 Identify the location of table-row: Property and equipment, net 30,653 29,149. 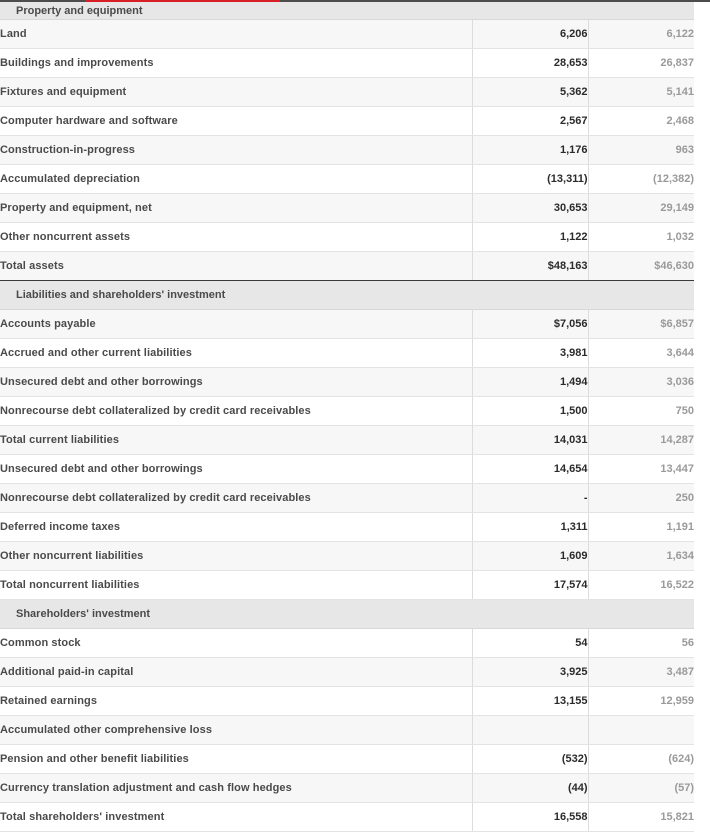
(347, 208).